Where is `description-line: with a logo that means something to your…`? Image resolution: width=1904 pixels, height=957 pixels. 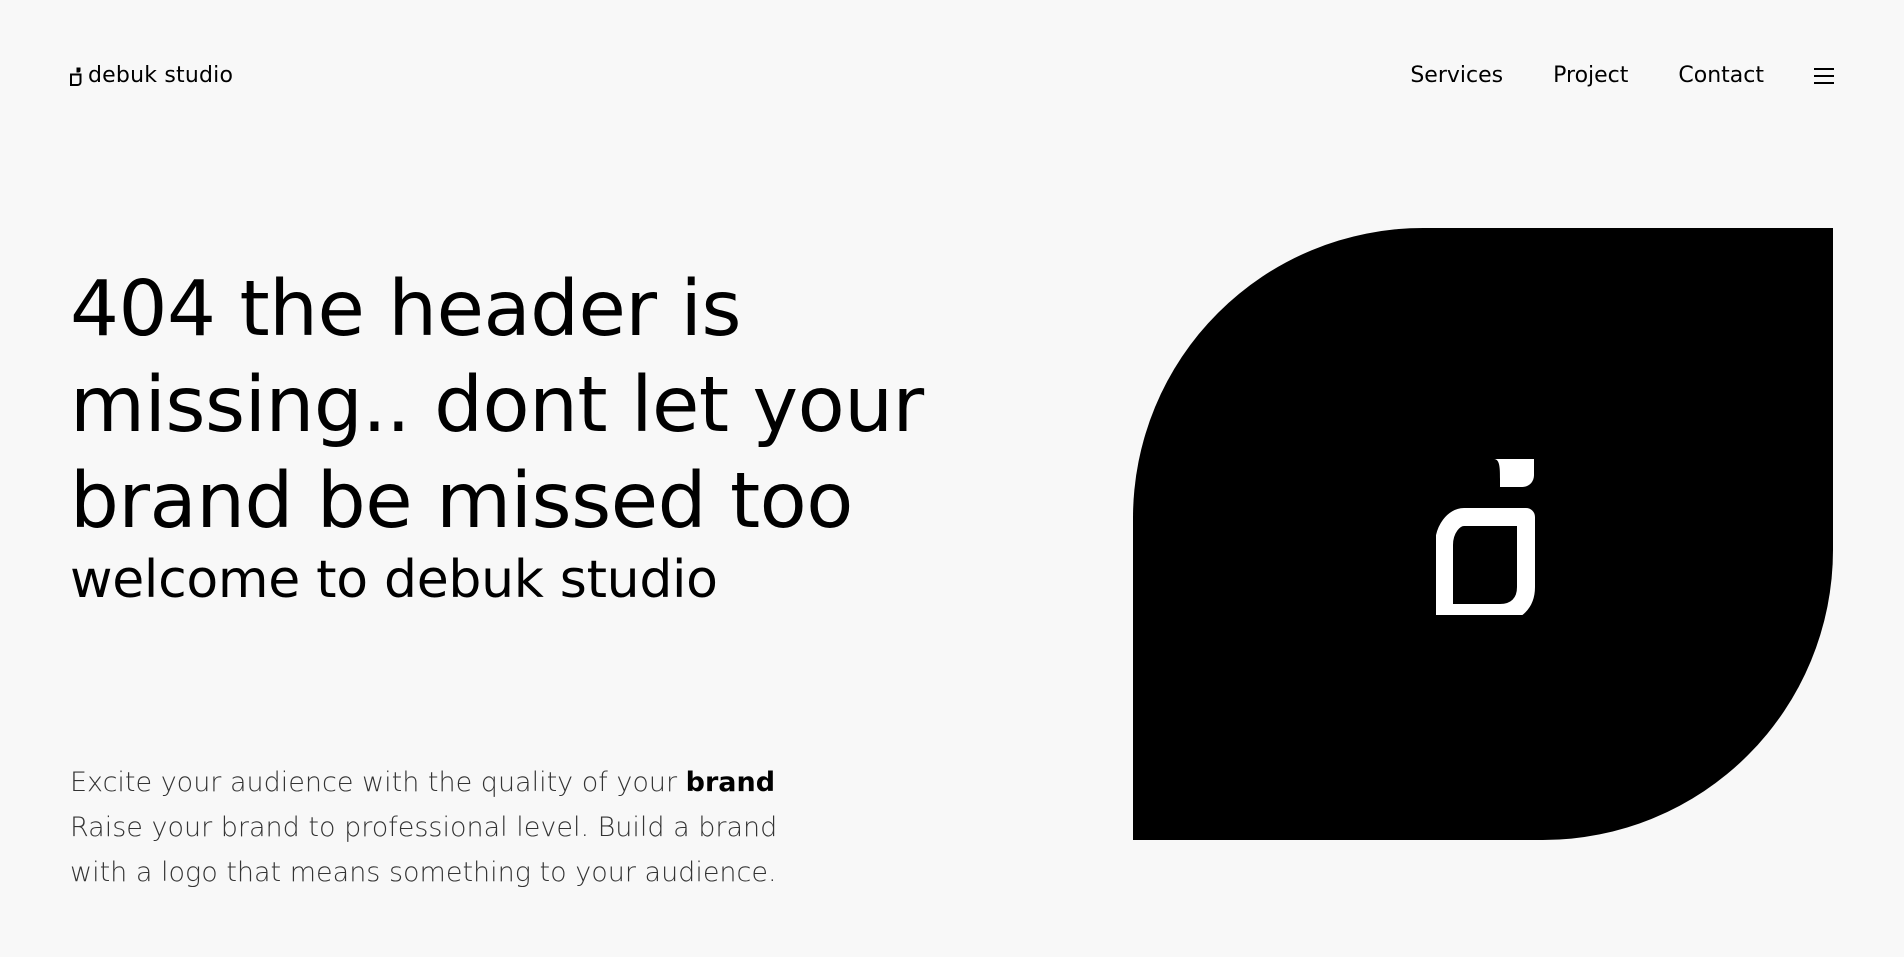
description-line: with a logo that means something to your… is located at coordinates (423, 872).